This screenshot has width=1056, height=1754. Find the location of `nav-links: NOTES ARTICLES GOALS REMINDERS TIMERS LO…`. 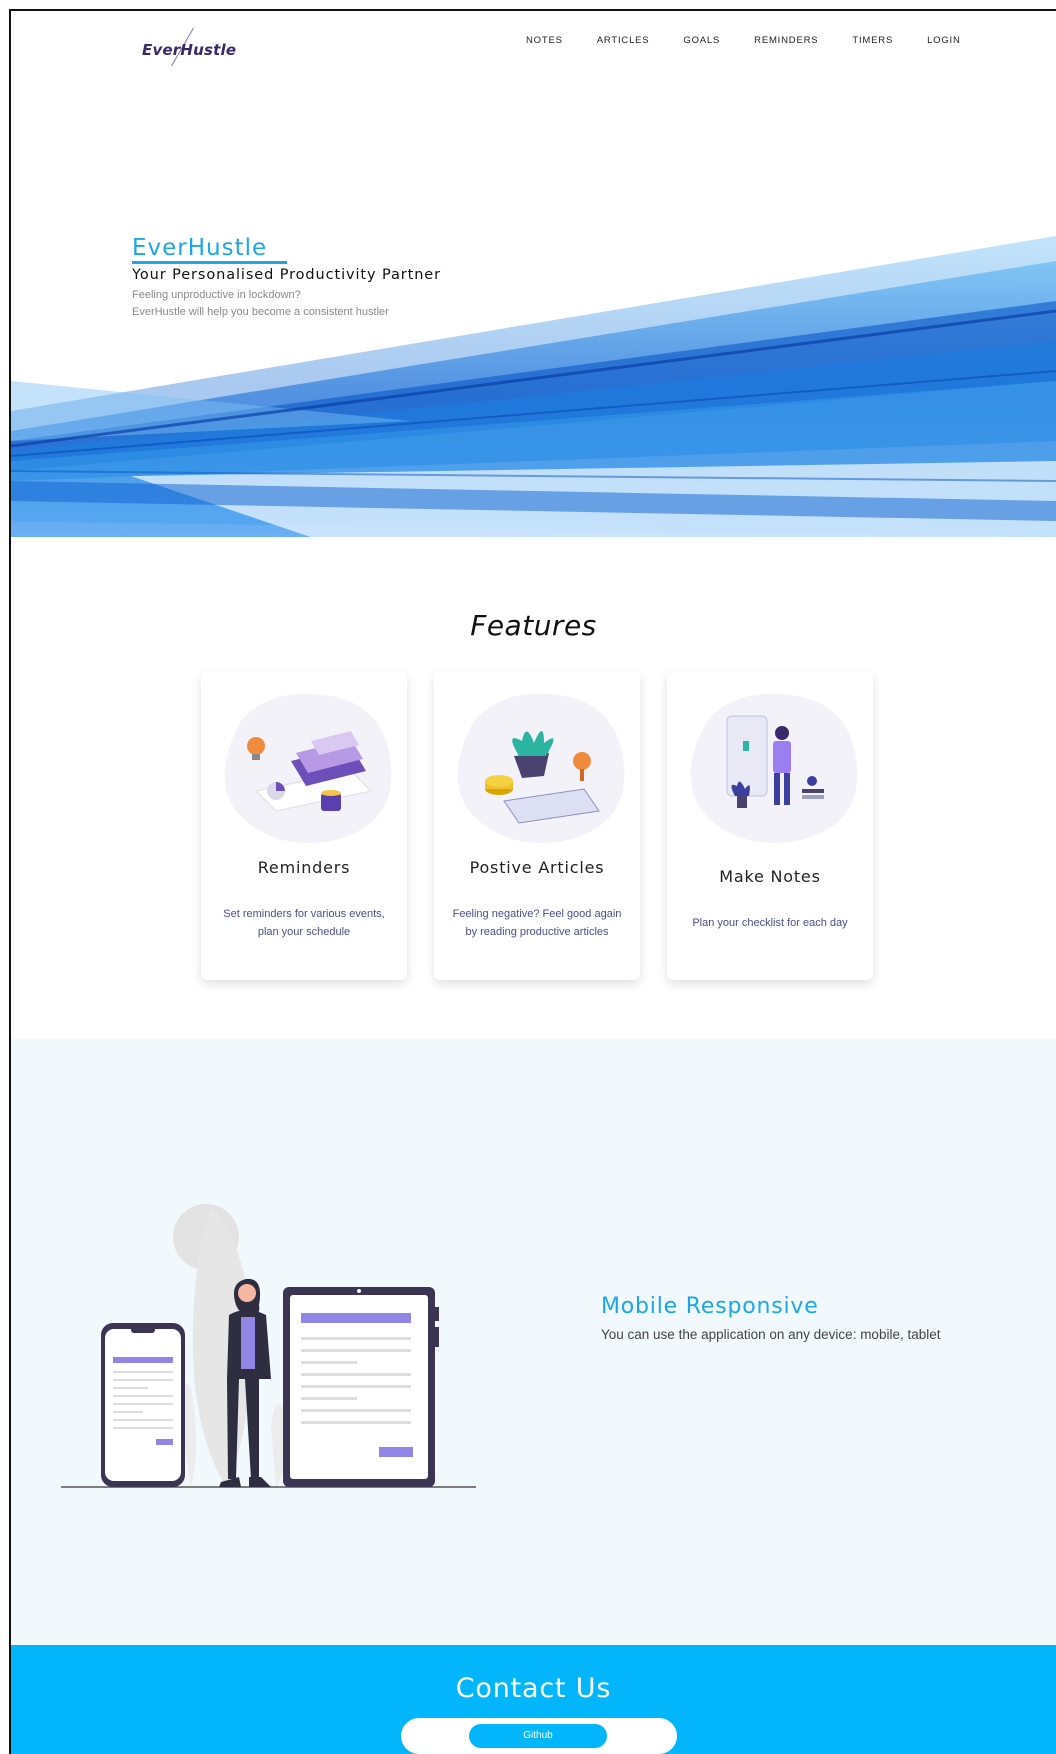

nav-links: NOTES ARTICLES GOALS REMINDERS TIMERS LO… is located at coordinates (760, 40).